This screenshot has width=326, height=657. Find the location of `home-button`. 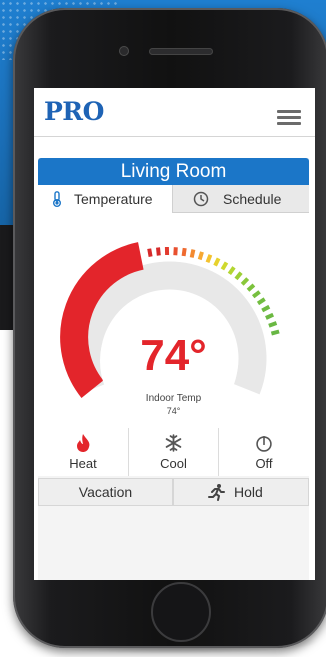

home-button is located at coordinates (181, 612).